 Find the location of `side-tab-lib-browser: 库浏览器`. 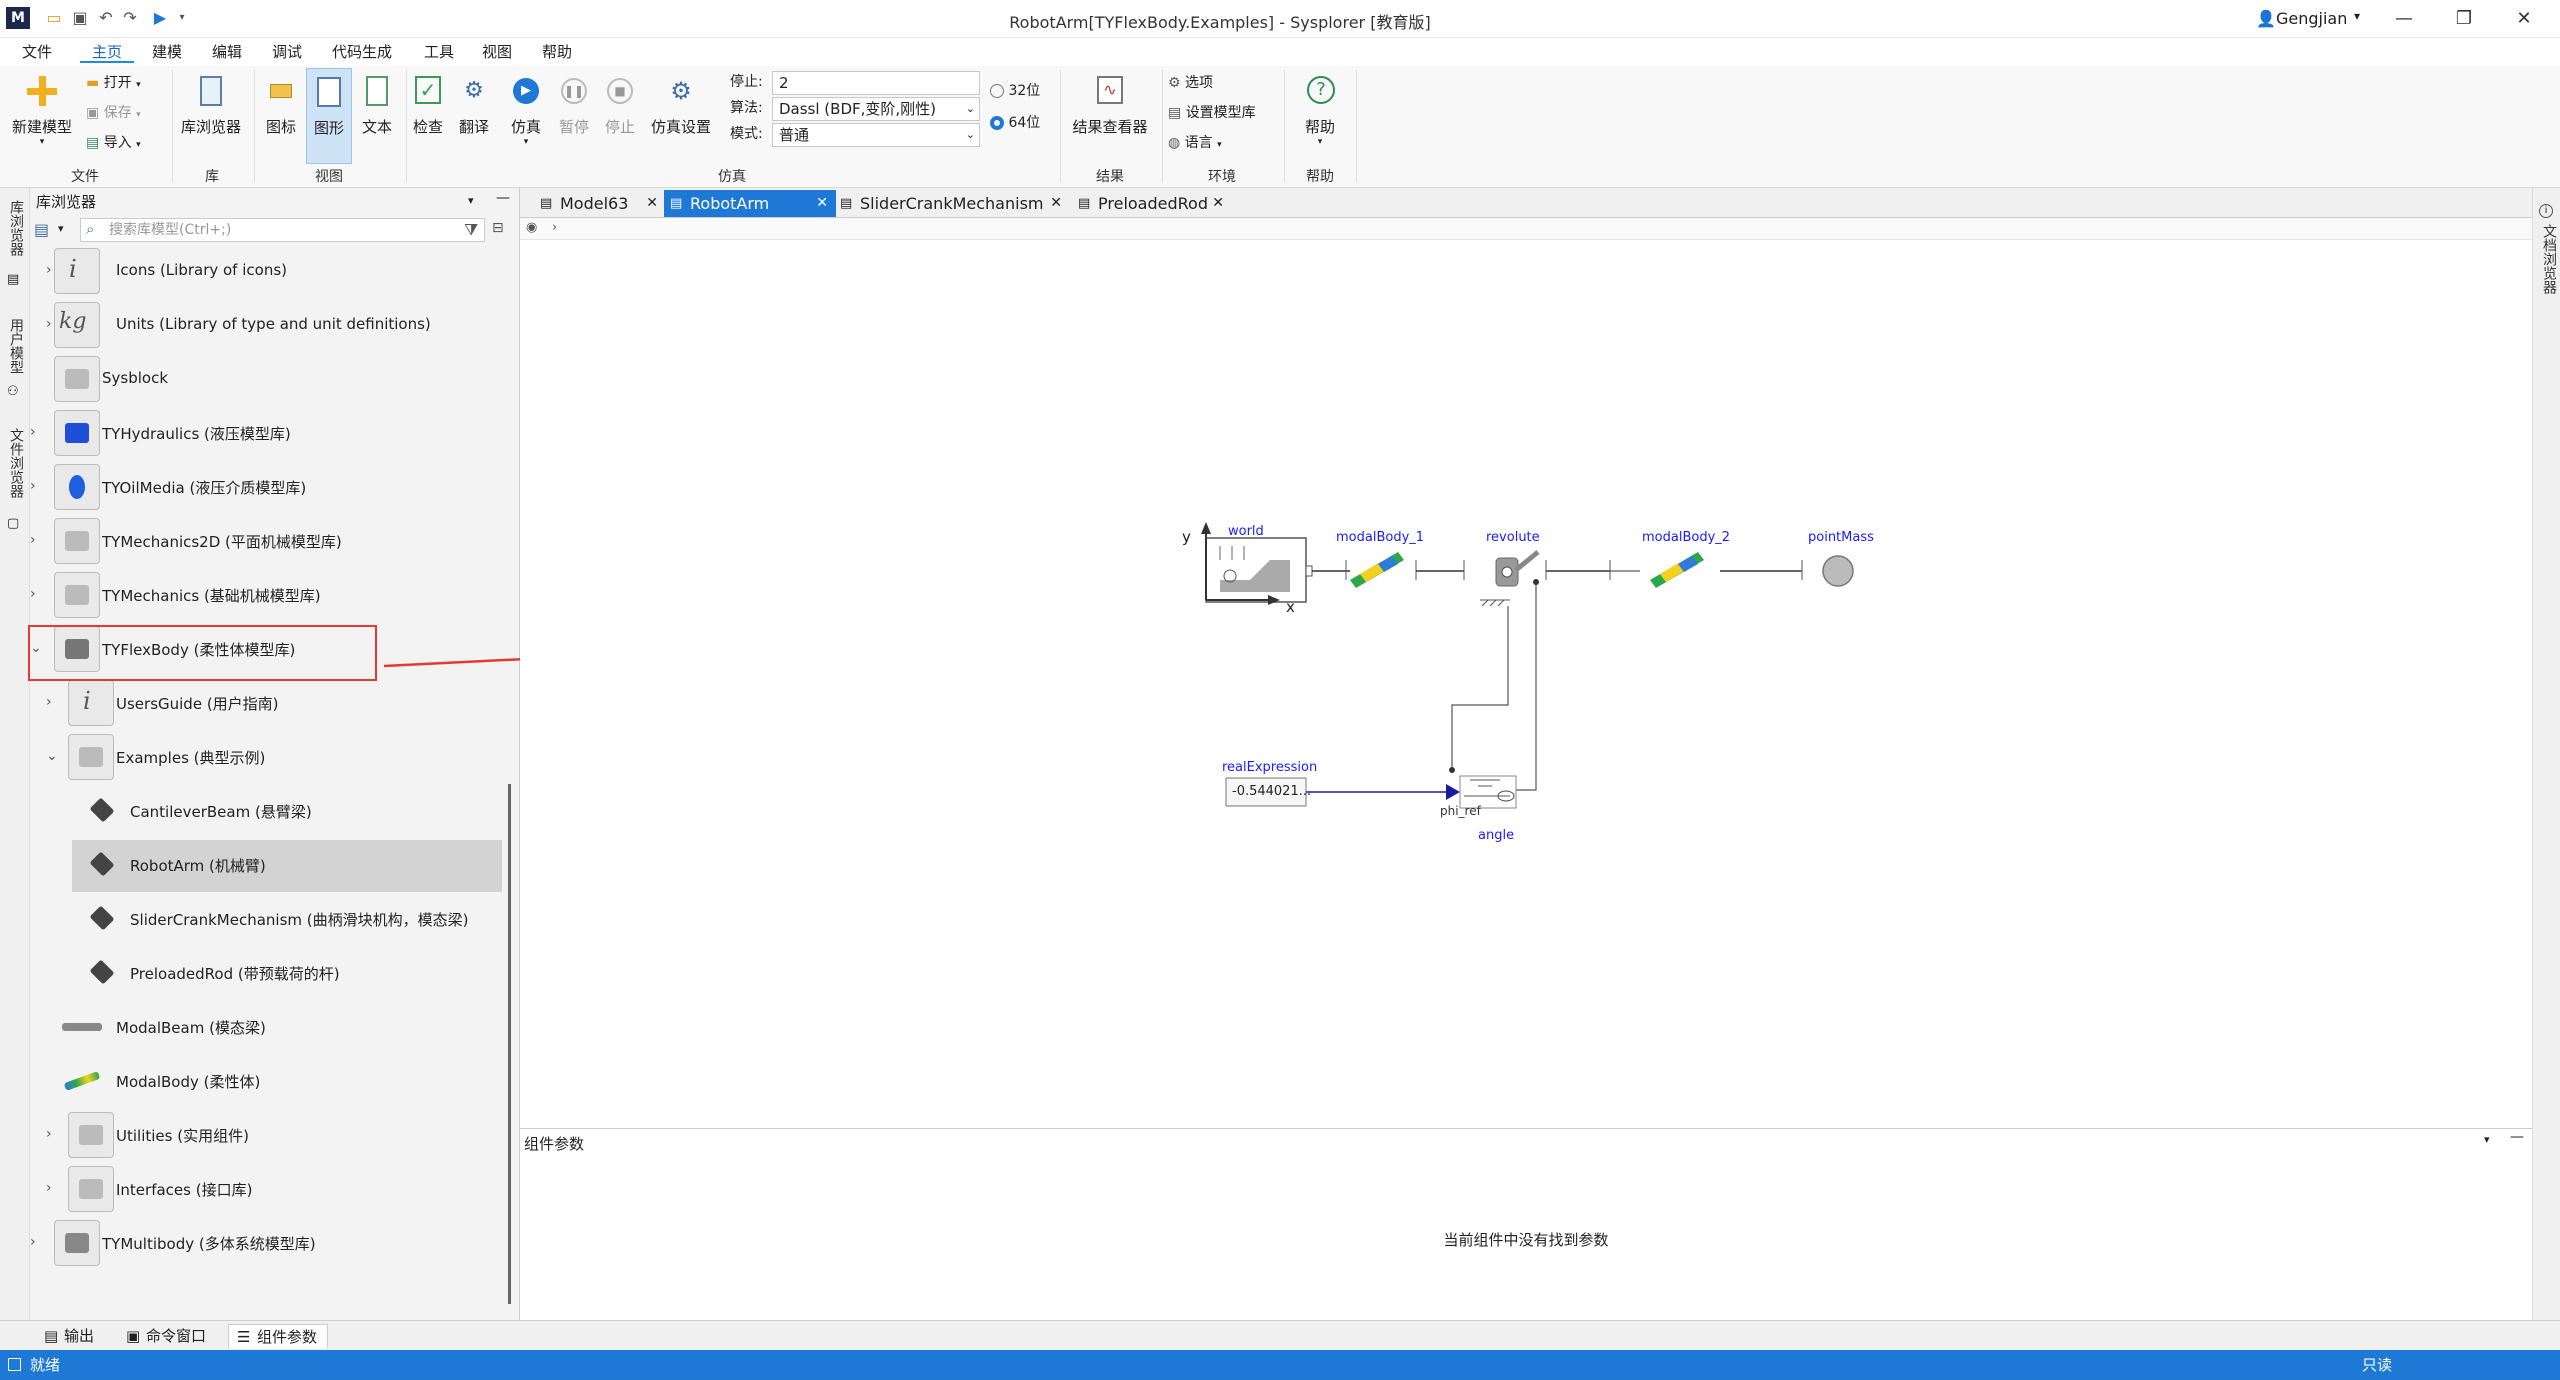

side-tab-lib-browser: 库浏览器 is located at coordinates (15, 228).